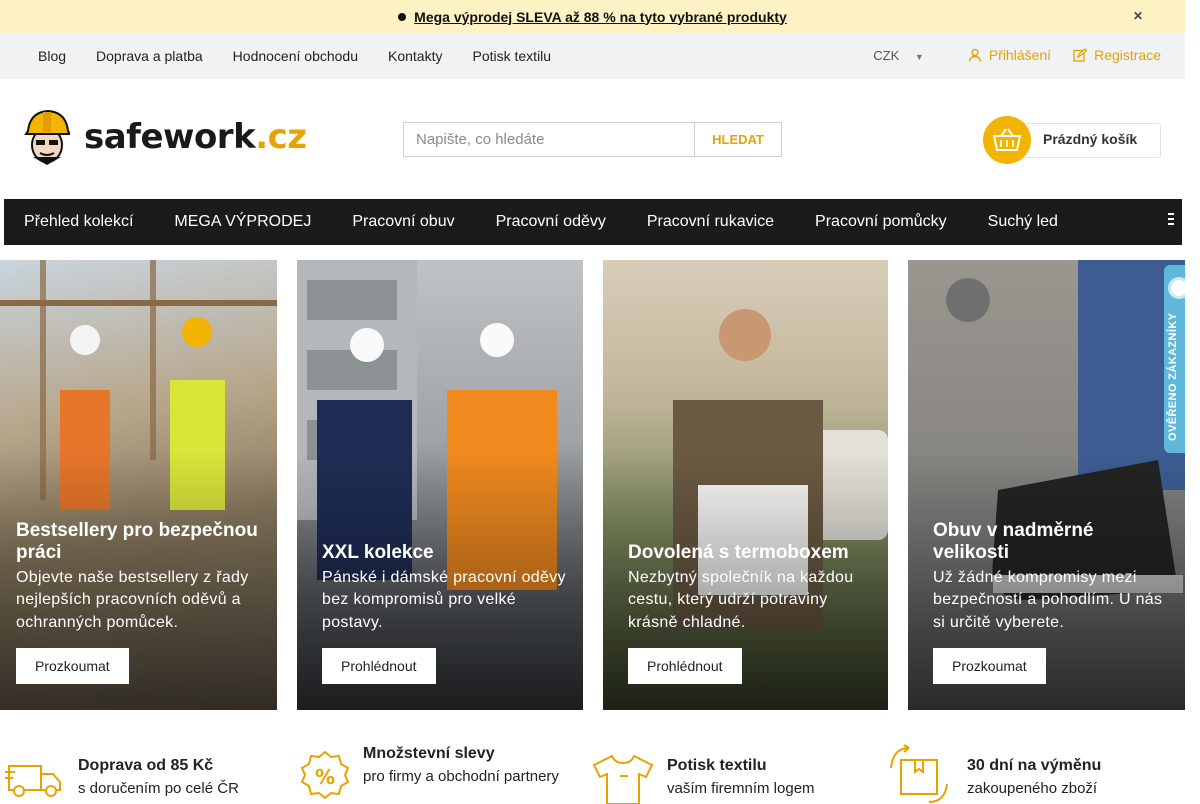 This screenshot has width=1200, height=804. I want to click on benefit-text: zakoupeného zboží, so click(1032, 788).